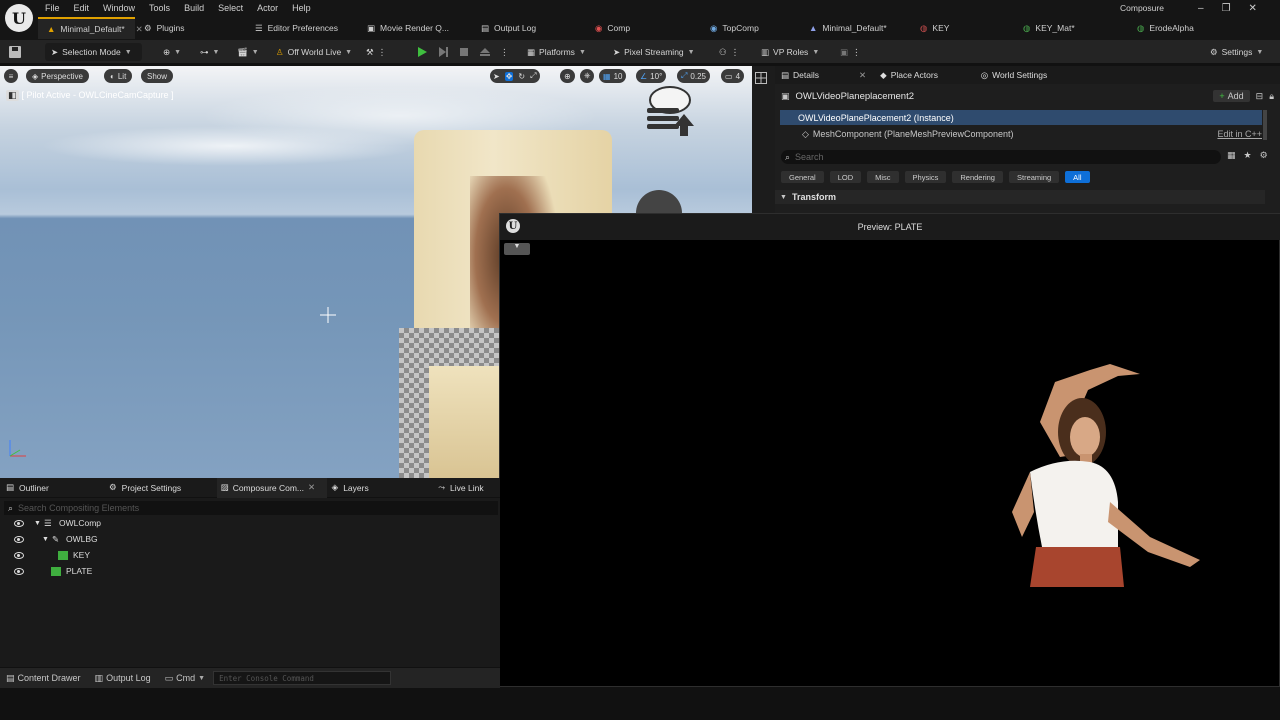  I want to click on settings-dropdown: ⚙ Settings ▼, so click(1236, 52).